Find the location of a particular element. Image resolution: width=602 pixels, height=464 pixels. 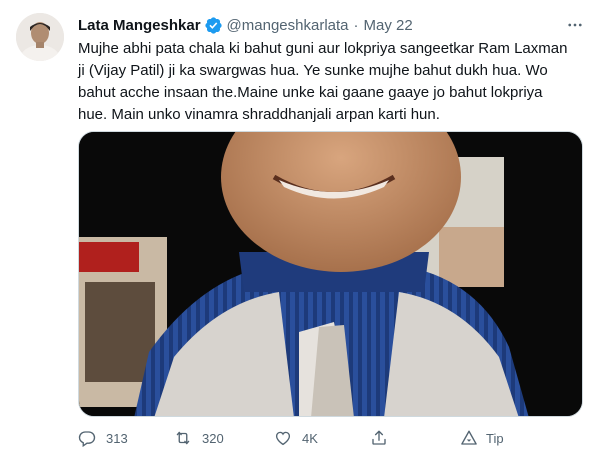

like-button: 4K is located at coordinates (296, 438).